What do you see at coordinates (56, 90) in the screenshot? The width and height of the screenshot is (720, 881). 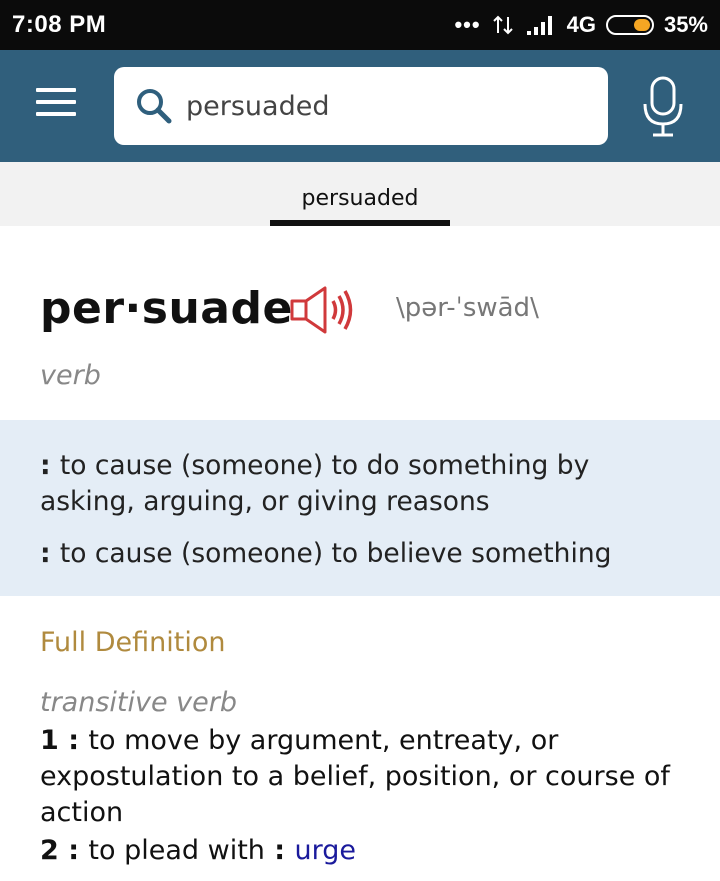 I see `hamburger-menu-icon` at bounding box center [56, 90].